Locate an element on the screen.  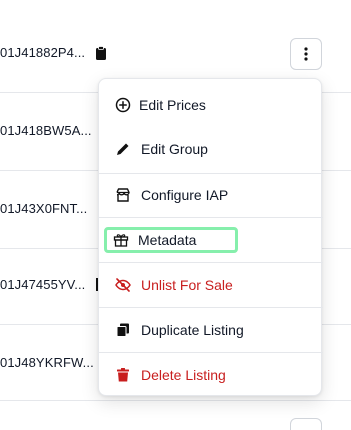
menu-item-duplicate-listing: Duplicate Listing is located at coordinates (211, 330).